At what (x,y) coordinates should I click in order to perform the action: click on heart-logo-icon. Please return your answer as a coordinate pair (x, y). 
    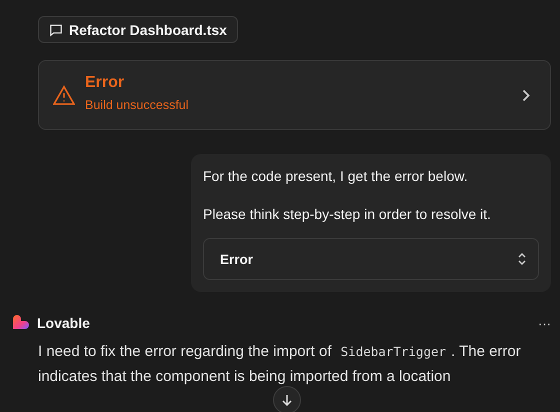
    Looking at the image, I should click on (21, 323).